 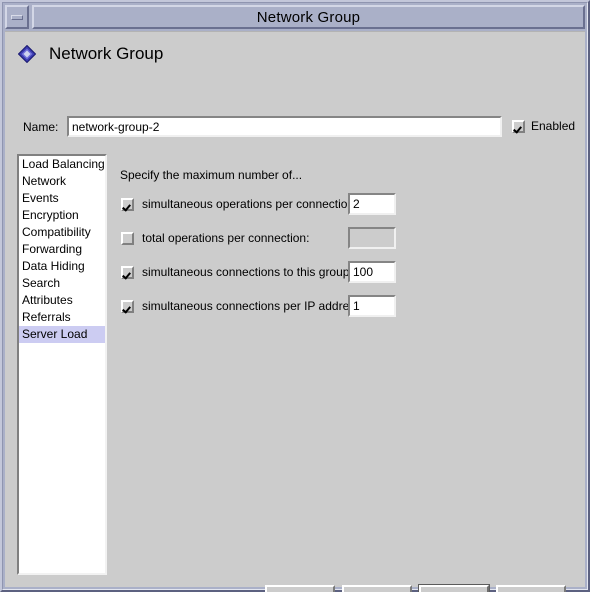 I want to click on titlebar-label-area: Network Group, so click(x=308, y=17).